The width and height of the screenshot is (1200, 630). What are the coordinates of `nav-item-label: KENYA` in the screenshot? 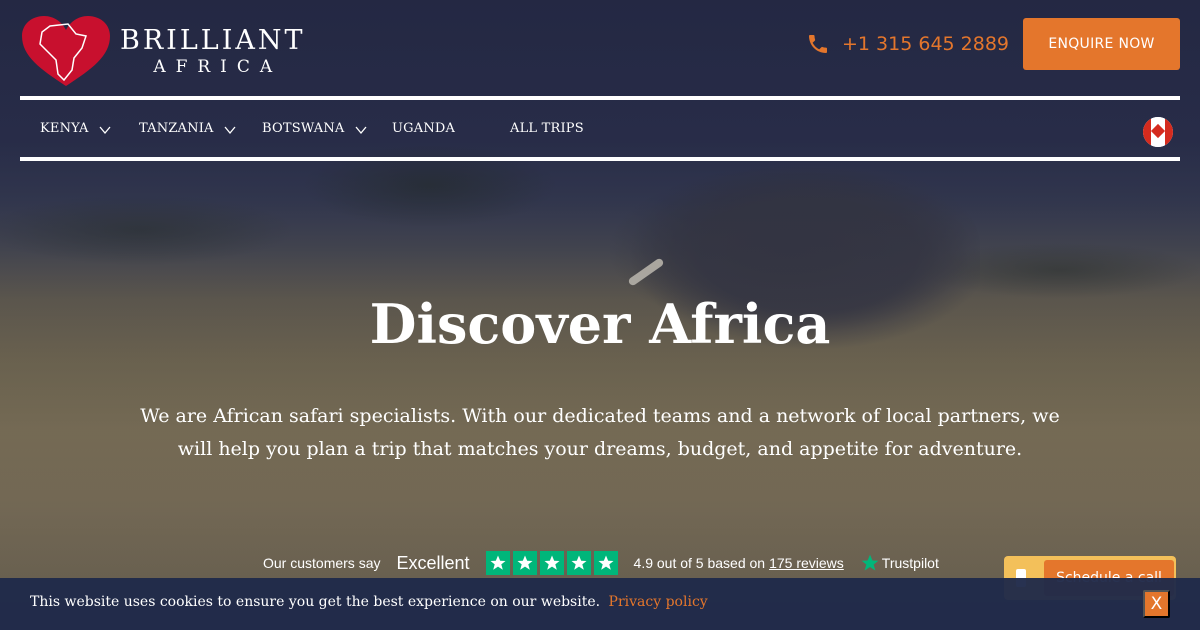 It's located at (64, 128).